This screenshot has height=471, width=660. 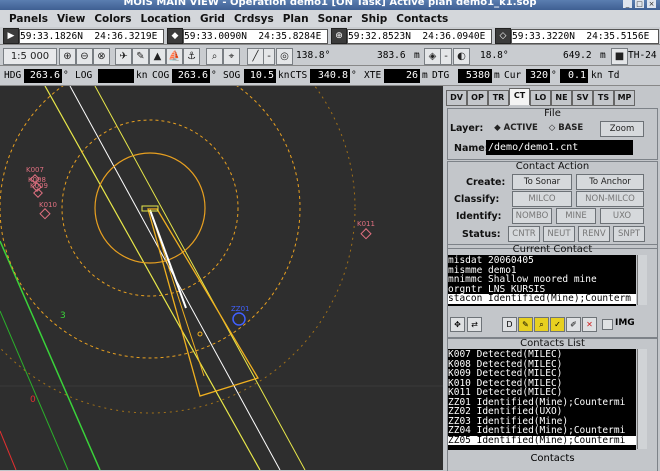 What do you see at coordinates (642, 399) in the screenshot?
I see `contacts-list-scrollbar` at bounding box center [642, 399].